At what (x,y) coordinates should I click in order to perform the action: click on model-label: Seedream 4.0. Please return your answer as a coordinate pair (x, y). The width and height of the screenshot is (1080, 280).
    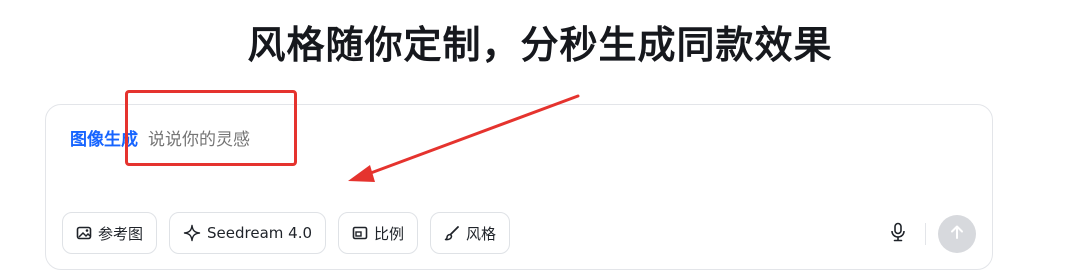
    Looking at the image, I should click on (260, 233).